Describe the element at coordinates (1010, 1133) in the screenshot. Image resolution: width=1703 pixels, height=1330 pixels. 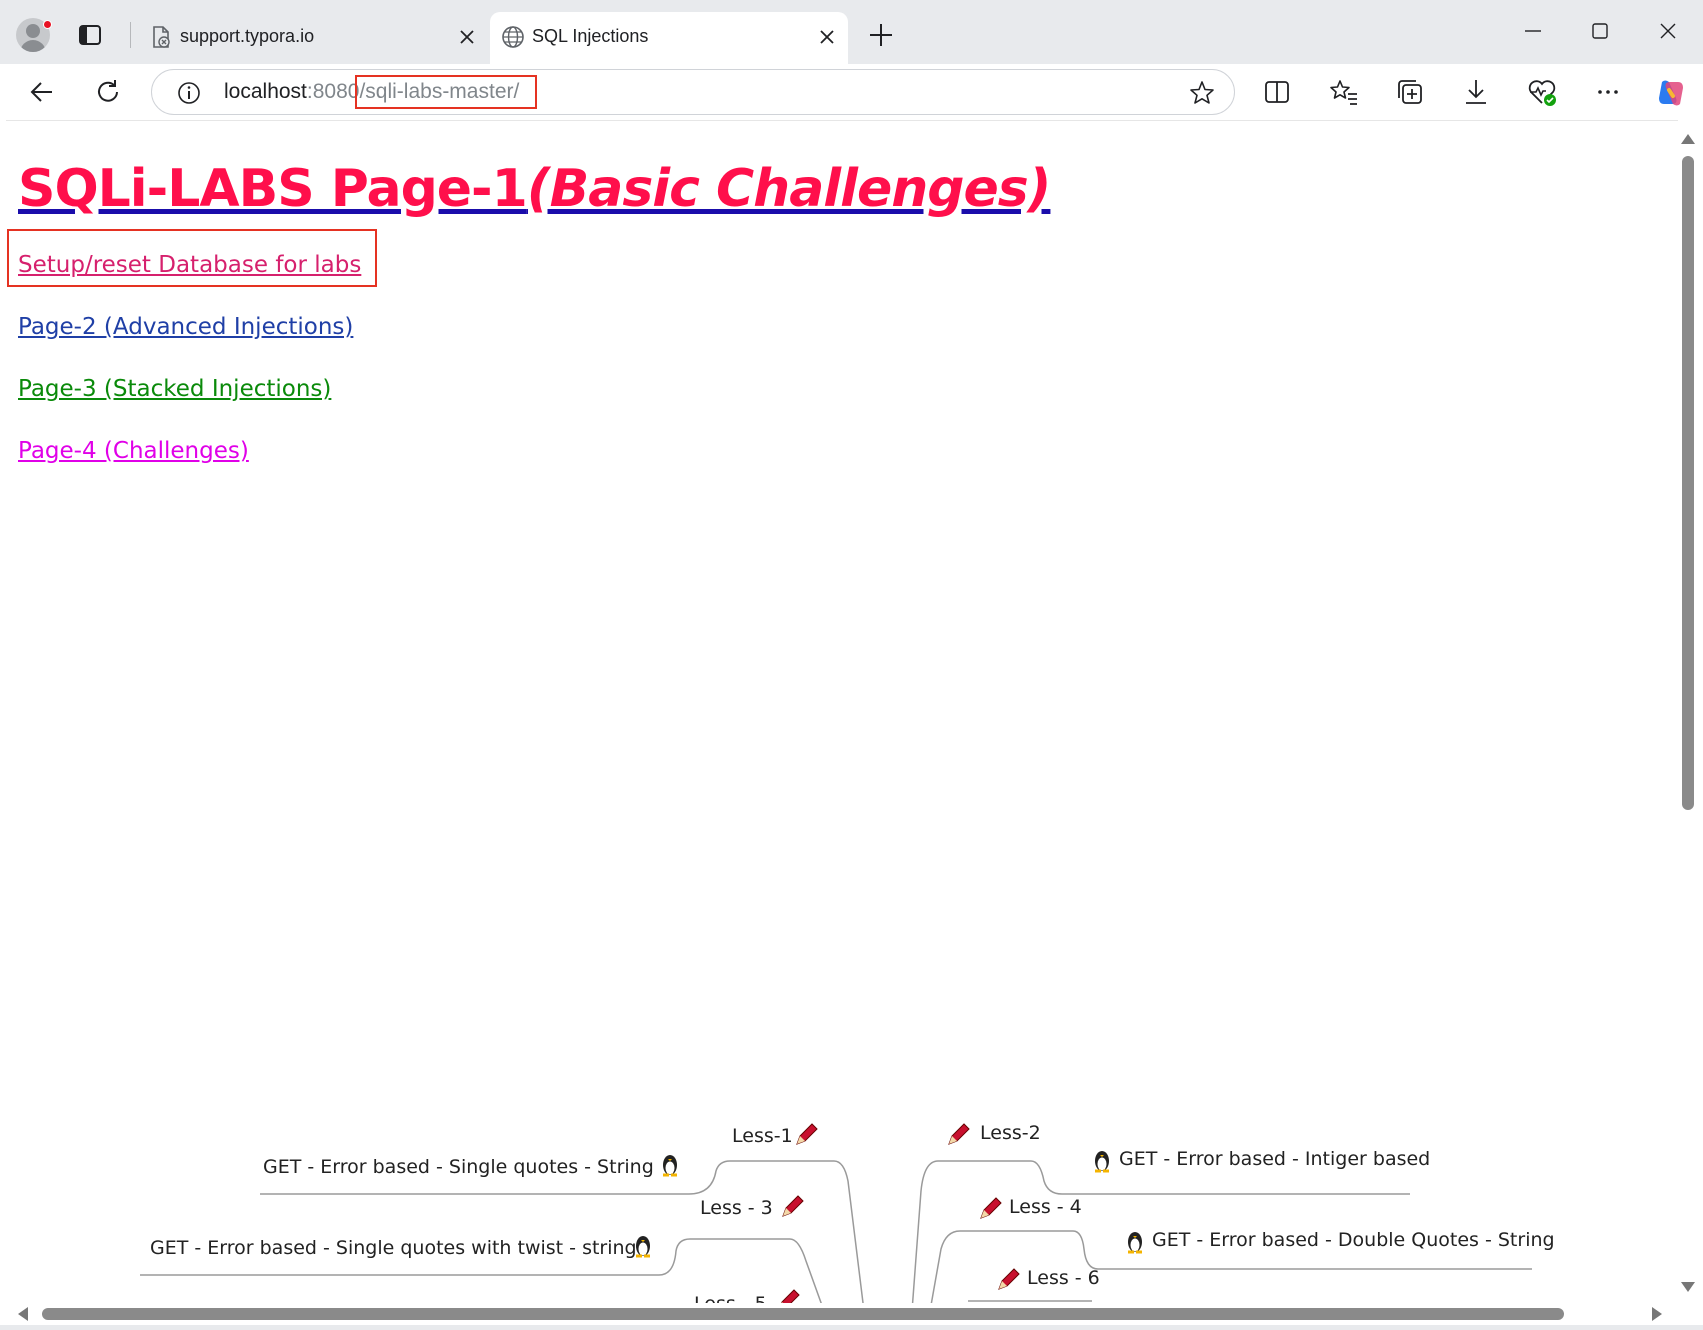
I see `mindmap-node-less2: Less-2` at that location.